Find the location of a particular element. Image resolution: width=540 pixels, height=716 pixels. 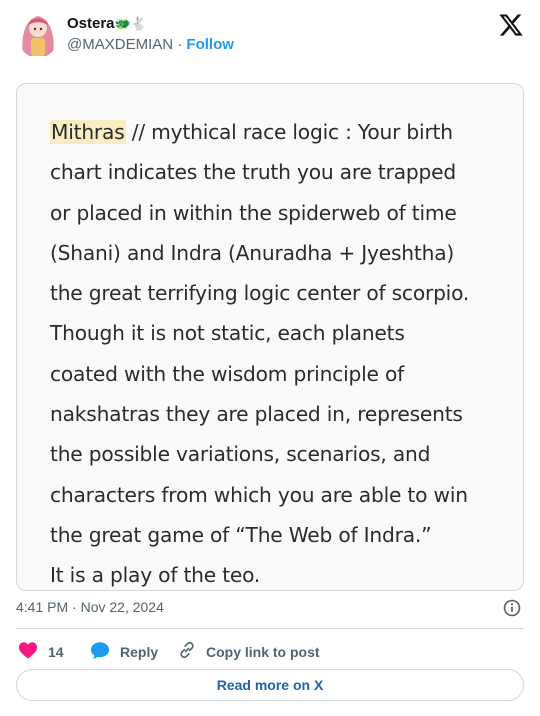

info-icon is located at coordinates (512, 608).